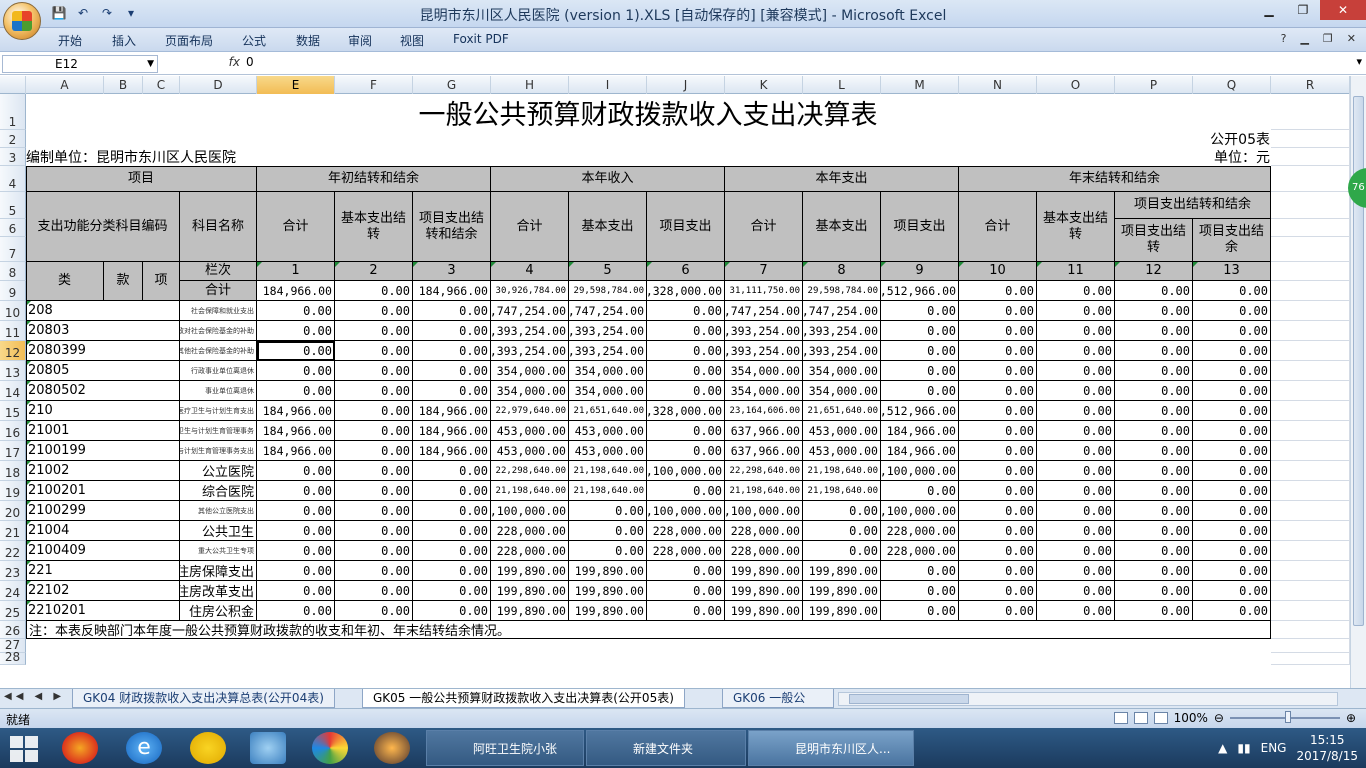 The height and width of the screenshot is (768, 1366). Describe the element at coordinates (920, 291) in the screenshot. I see `table-cell: 1,512,966.00` at that location.